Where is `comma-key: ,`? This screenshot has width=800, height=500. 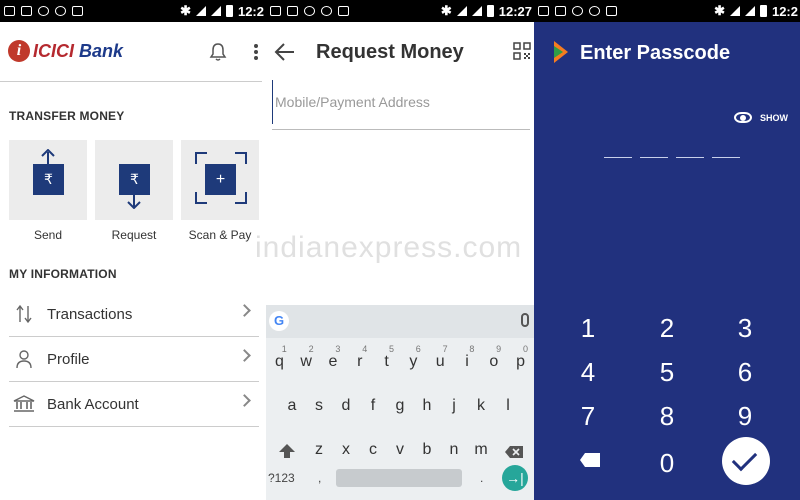 comma-key: , is located at coordinates (319, 478).